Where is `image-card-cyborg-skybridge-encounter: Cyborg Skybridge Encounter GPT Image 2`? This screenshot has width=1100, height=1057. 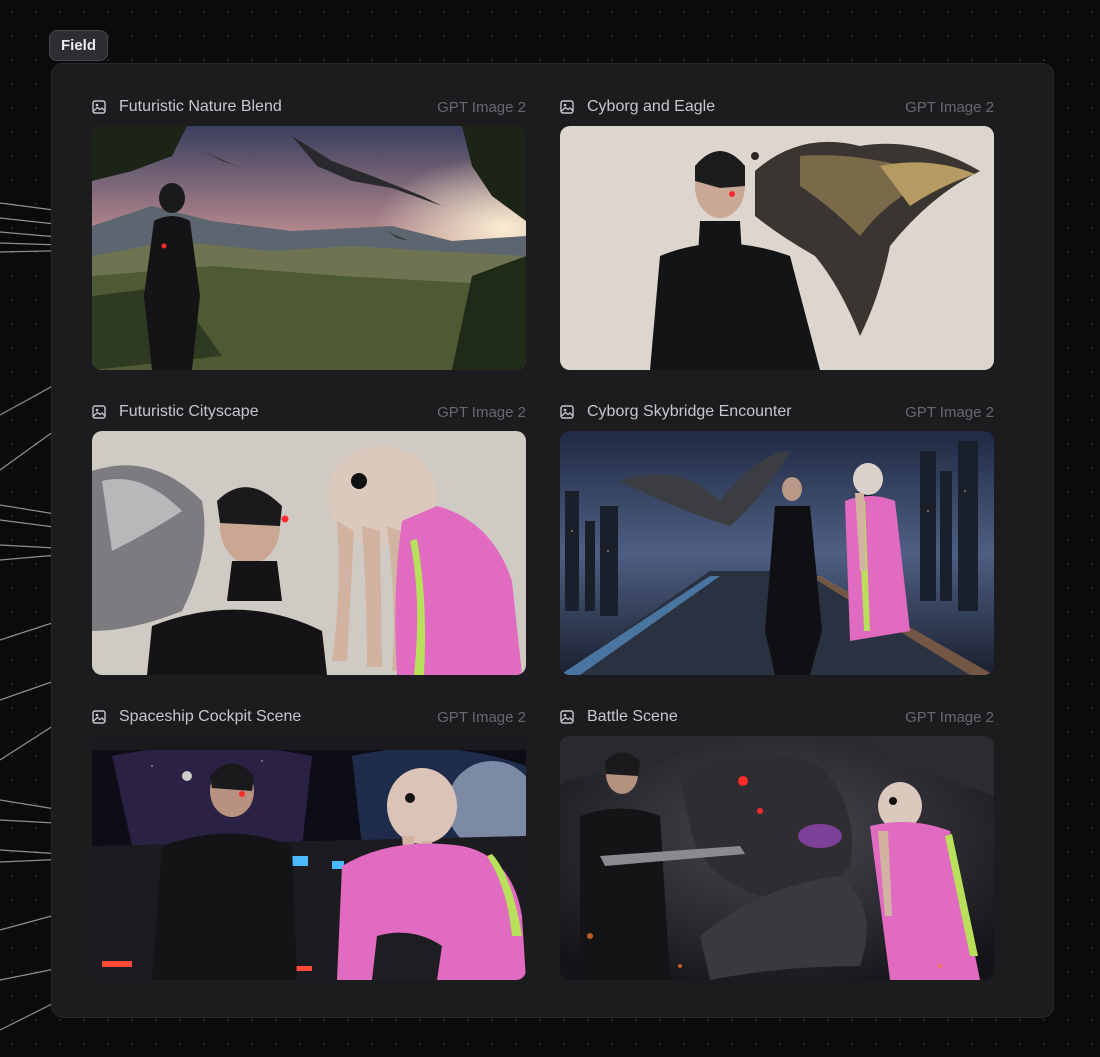 image-card-cyborg-skybridge-encounter: Cyborg Skybridge Encounter GPT Image 2 is located at coordinates (777, 538).